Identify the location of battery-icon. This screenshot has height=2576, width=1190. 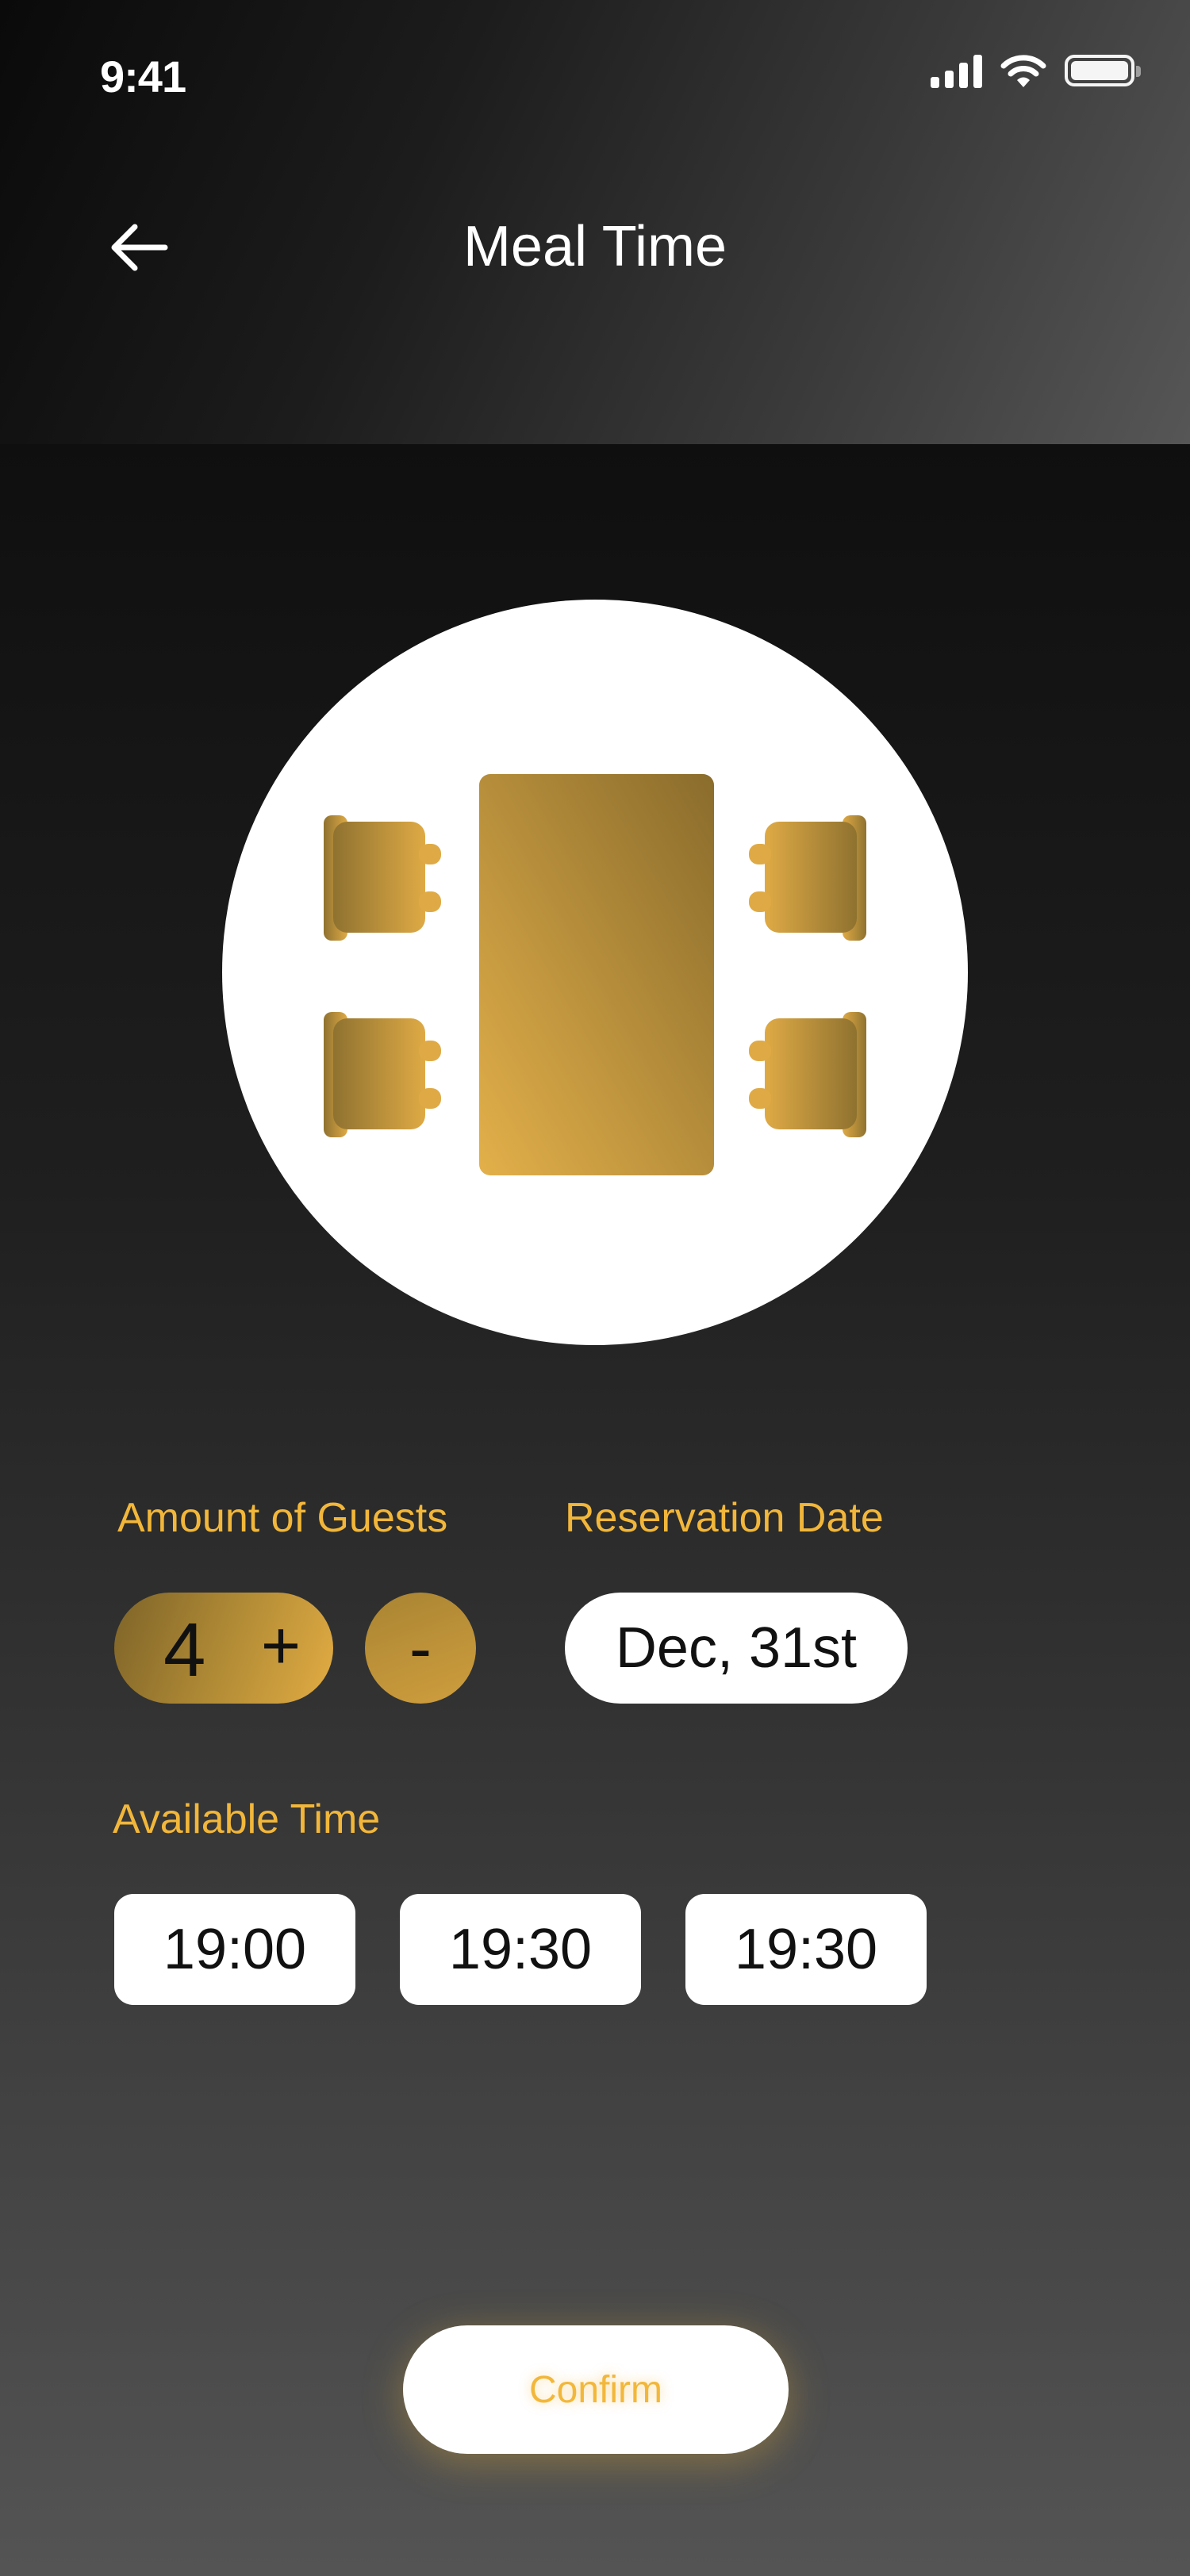
(1103, 71).